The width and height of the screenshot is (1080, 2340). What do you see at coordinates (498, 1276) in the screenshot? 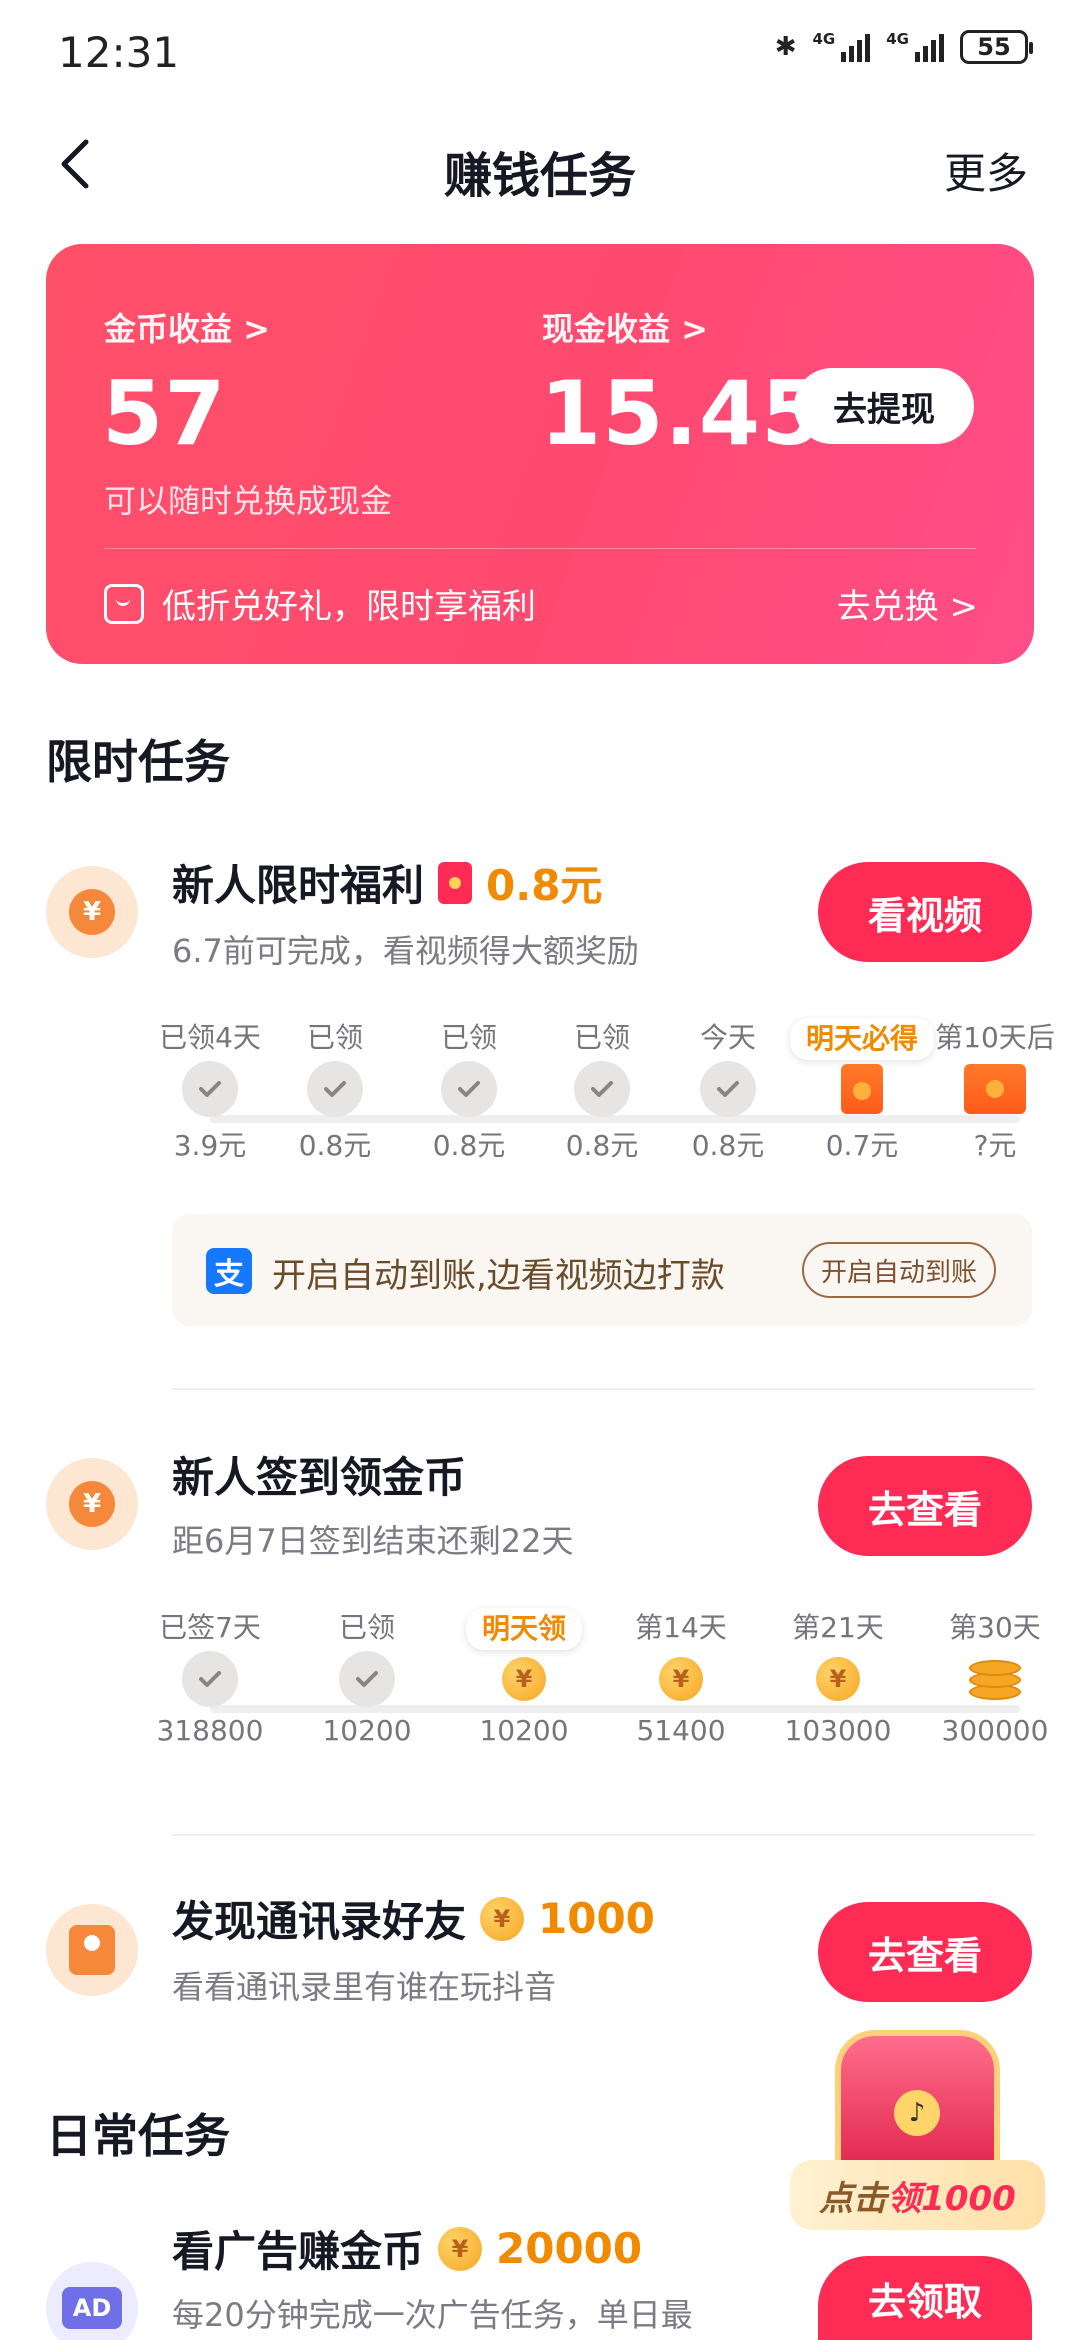
I see `alipay-banner-text: 开启自动到账,边看视频边打款` at bounding box center [498, 1276].